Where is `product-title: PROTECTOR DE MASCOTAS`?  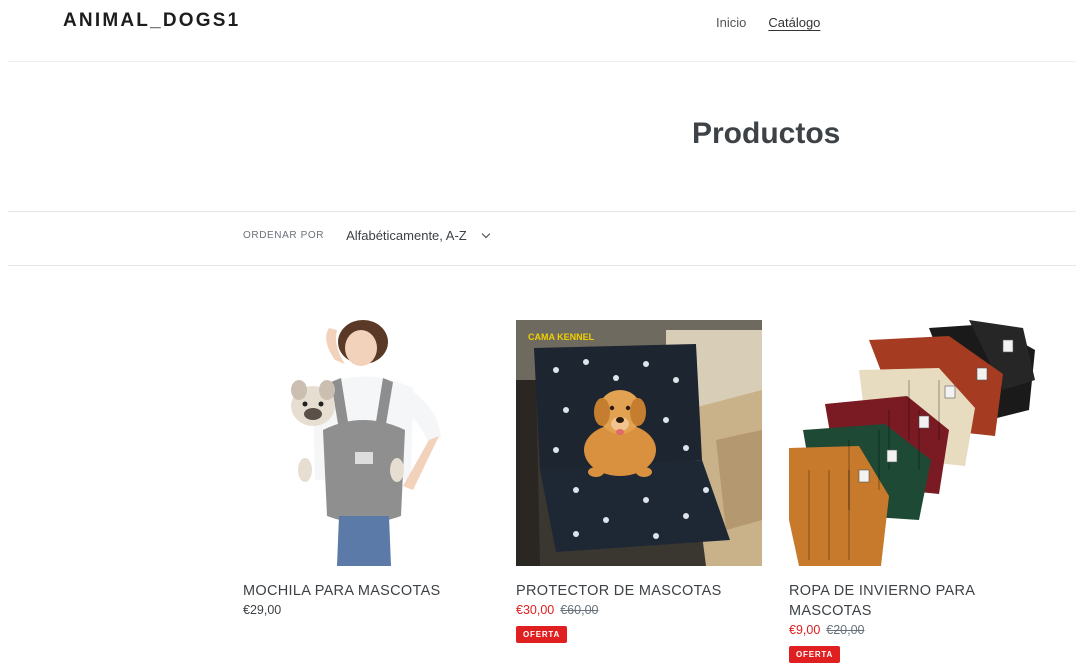
product-title: PROTECTOR DE MASCOTAS is located at coordinates (639, 591).